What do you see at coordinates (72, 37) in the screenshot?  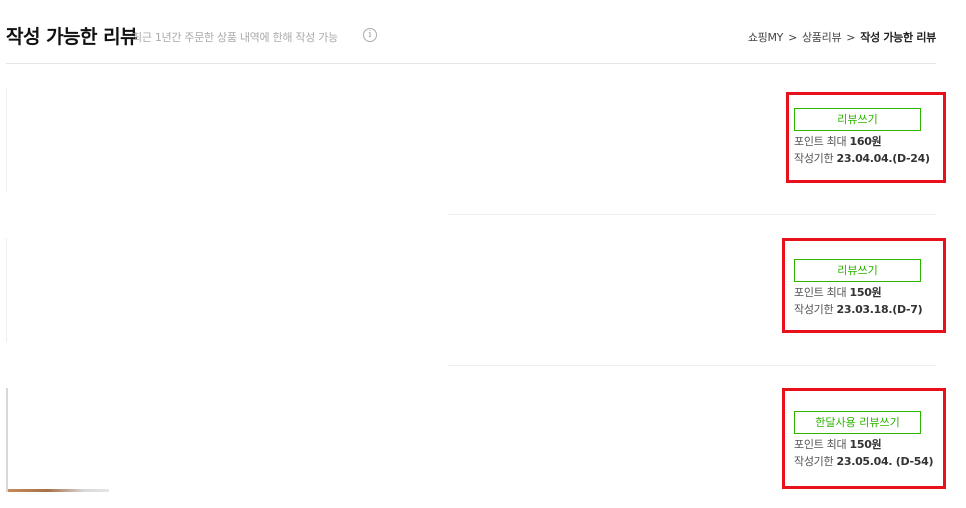 I see `page-title: 작성 가능한 리뷰` at bounding box center [72, 37].